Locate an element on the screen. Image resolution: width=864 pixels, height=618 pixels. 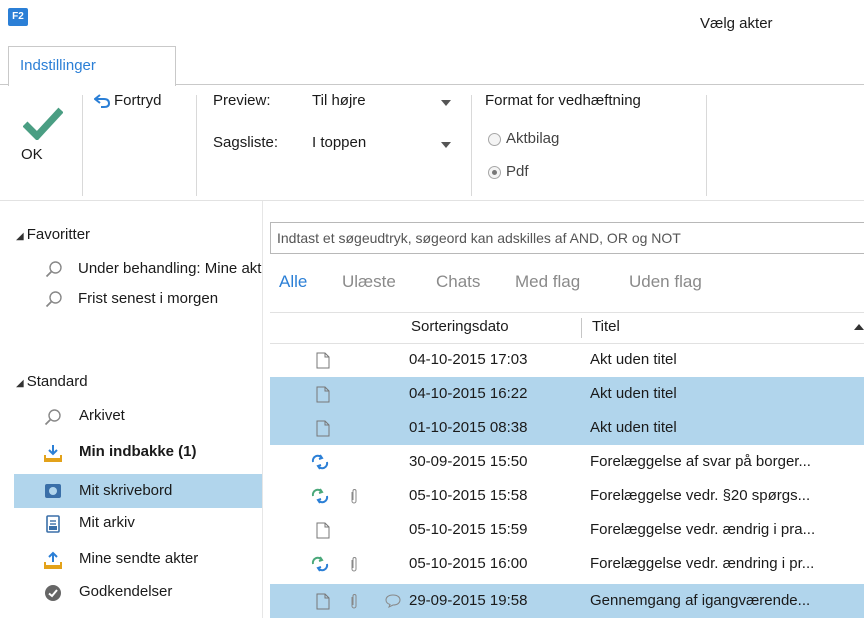
column-separator is located at coordinates (581, 328).